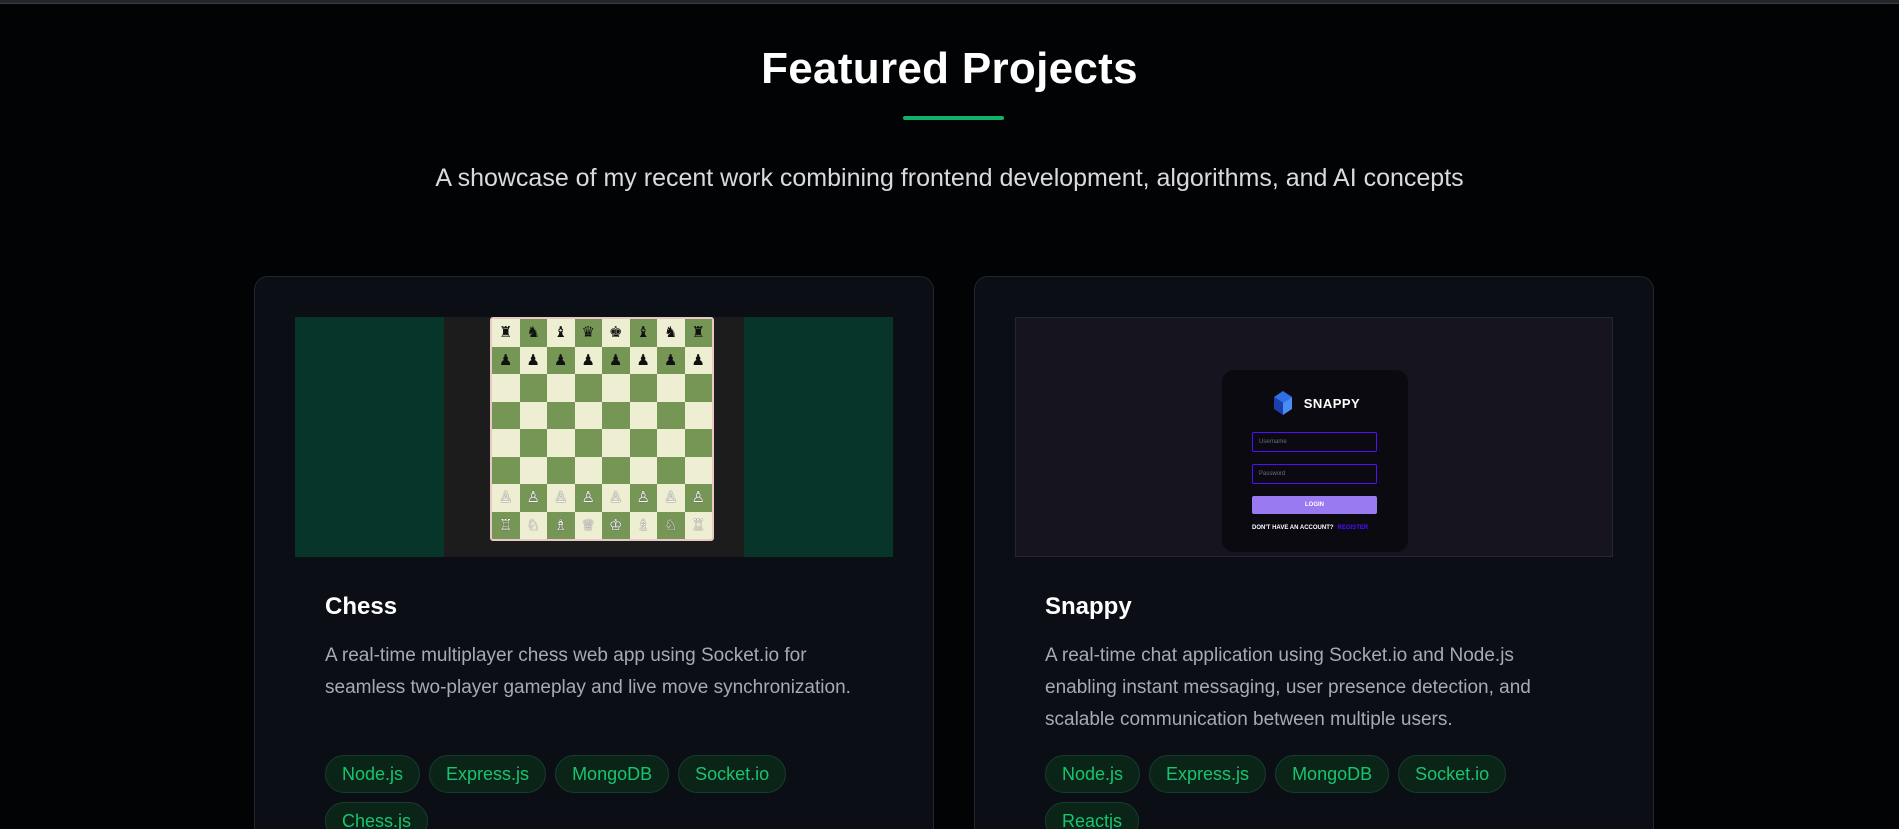 Image resolution: width=1899 pixels, height=829 pixels. What do you see at coordinates (1293, 528) in the screenshot?
I see `login-footer-text: DON'T HAVE AN ACCOUNT?` at bounding box center [1293, 528].